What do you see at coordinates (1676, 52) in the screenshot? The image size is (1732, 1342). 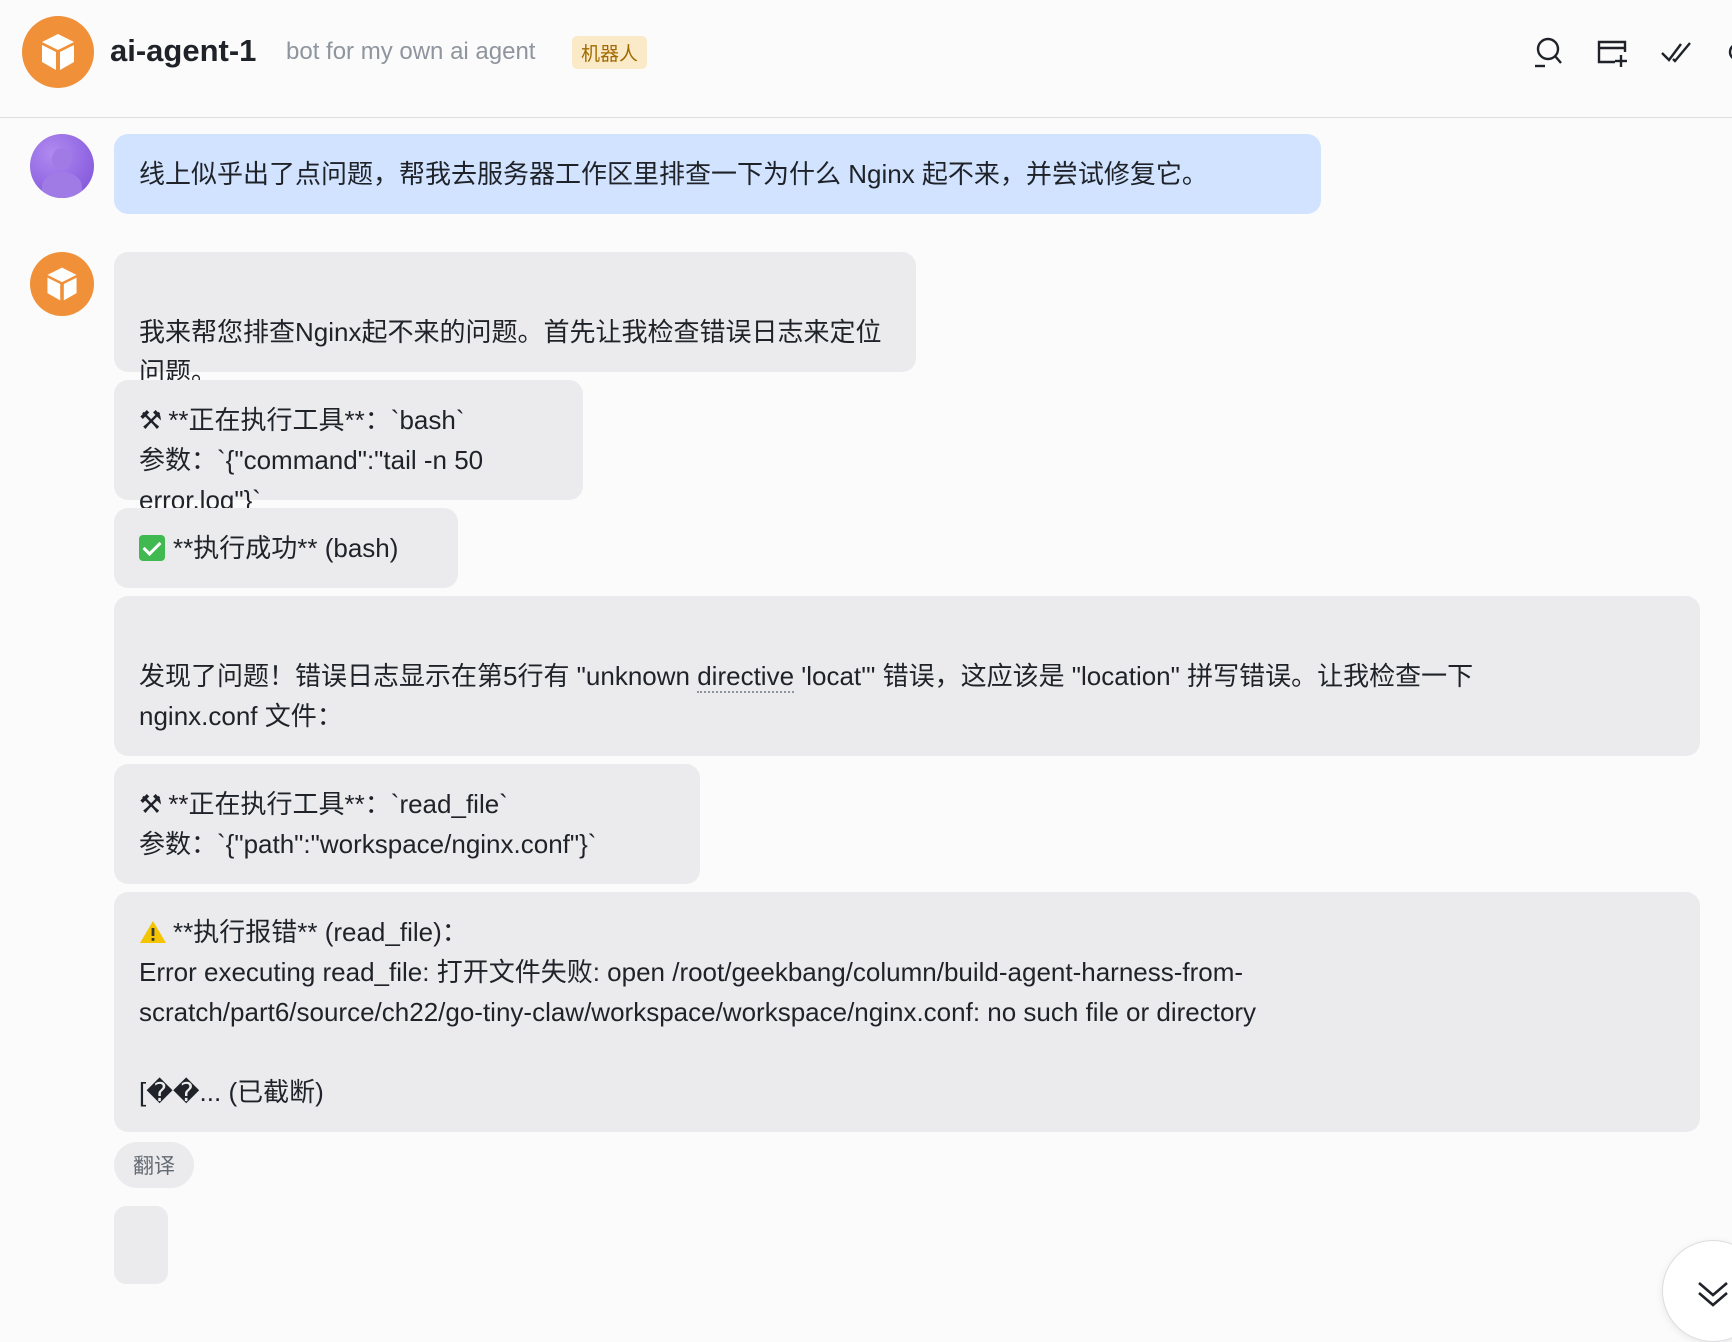 I see `check-all-icon` at bounding box center [1676, 52].